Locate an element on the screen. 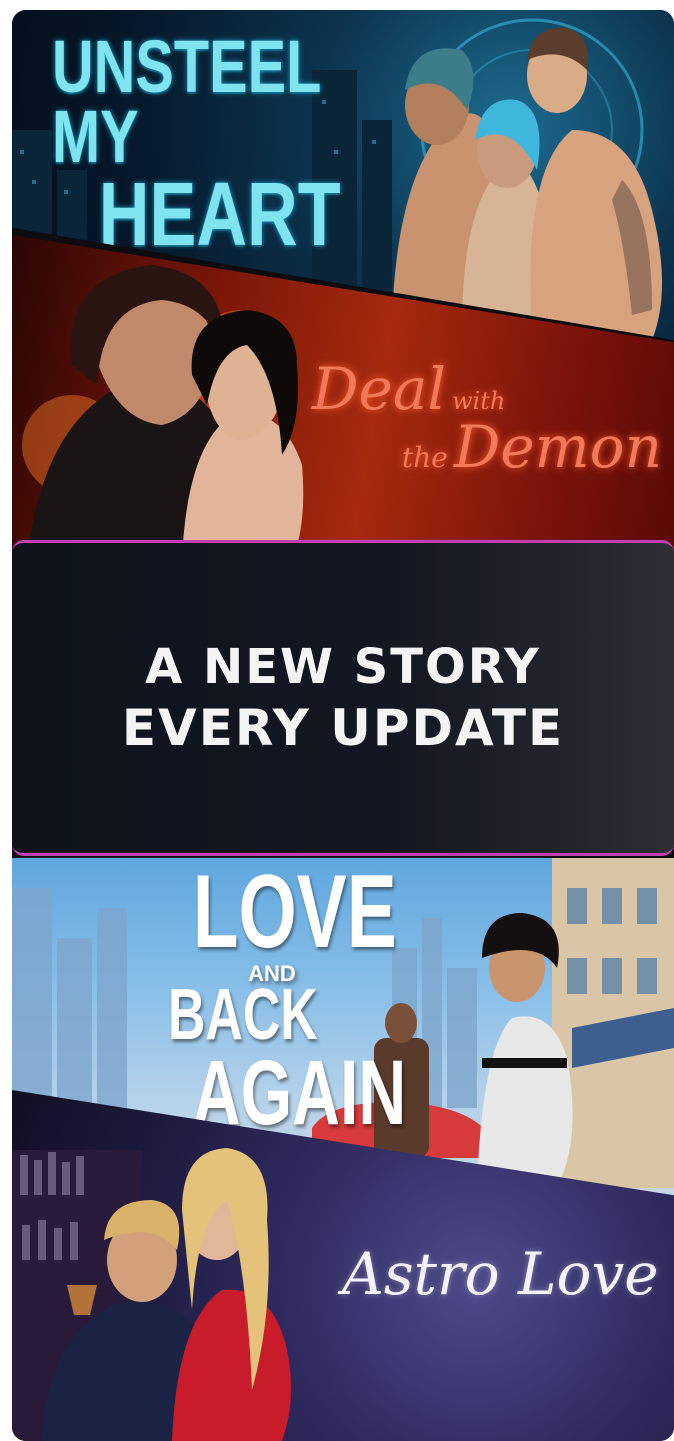 The width and height of the screenshot is (674, 1441). story-title: UNSTEEL MY HEART is located at coordinates (196, 145).